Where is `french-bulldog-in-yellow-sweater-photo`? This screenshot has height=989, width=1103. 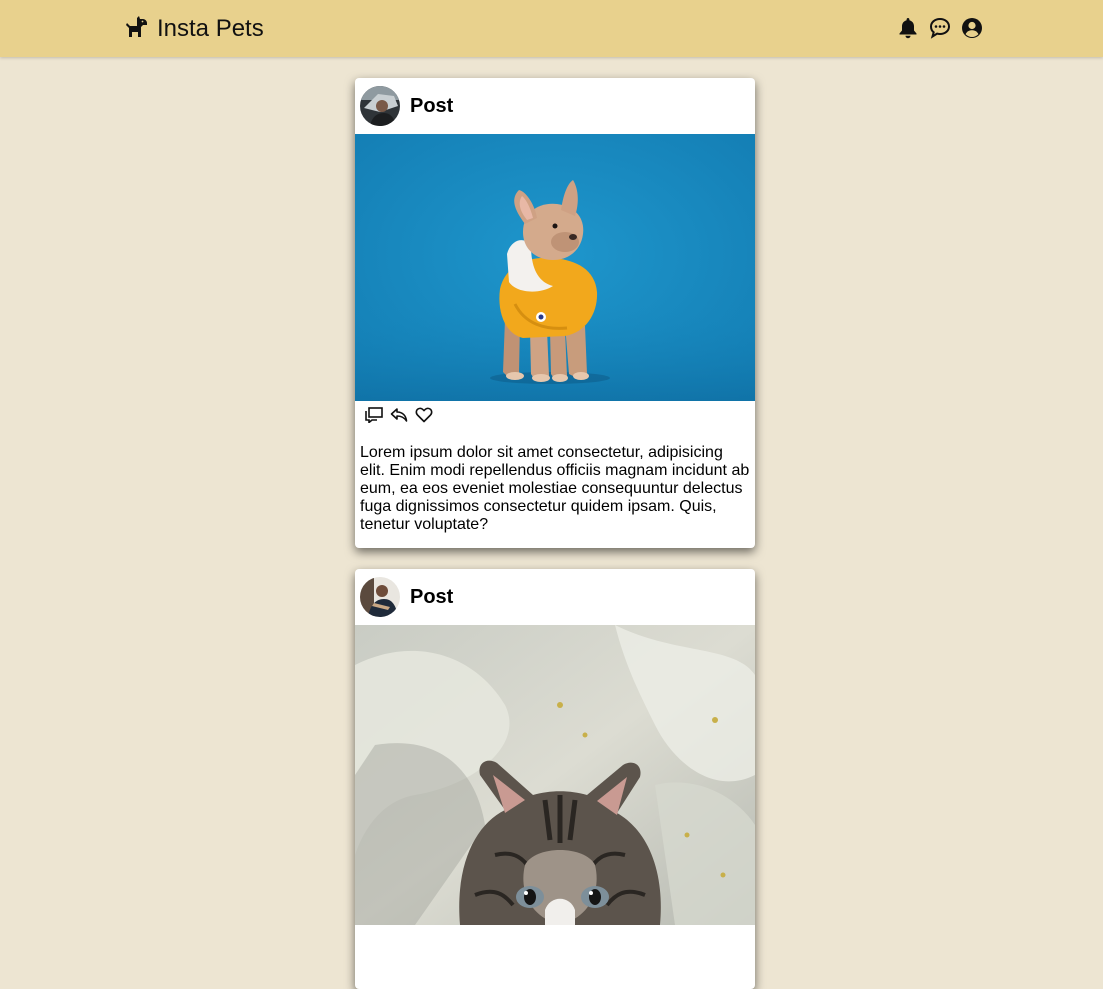 french-bulldog-in-yellow-sweater-photo is located at coordinates (555, 267).